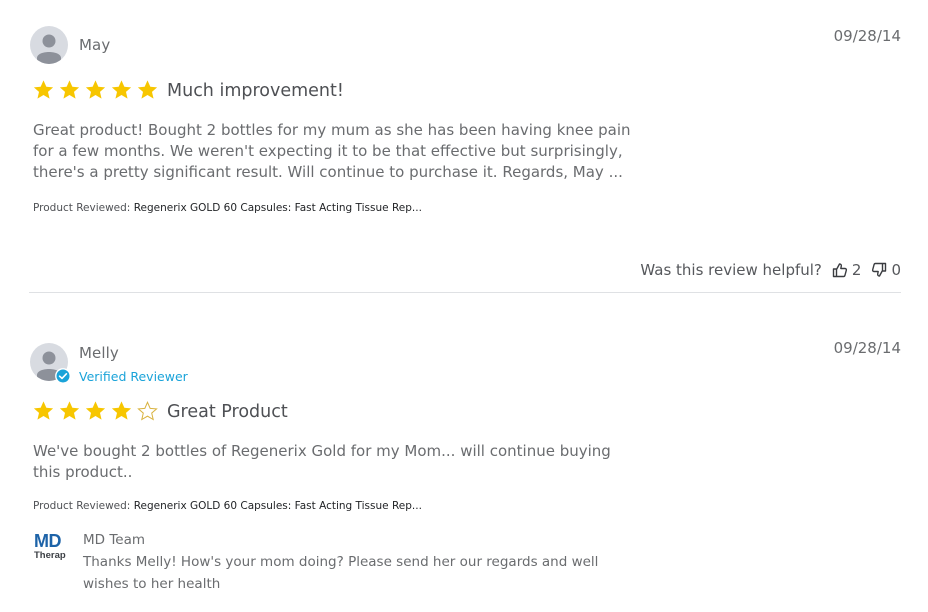  Describe the element at coordinates (731, 270) in the screenshot. I see `helpful-question: Was this review helpful?` at that location.